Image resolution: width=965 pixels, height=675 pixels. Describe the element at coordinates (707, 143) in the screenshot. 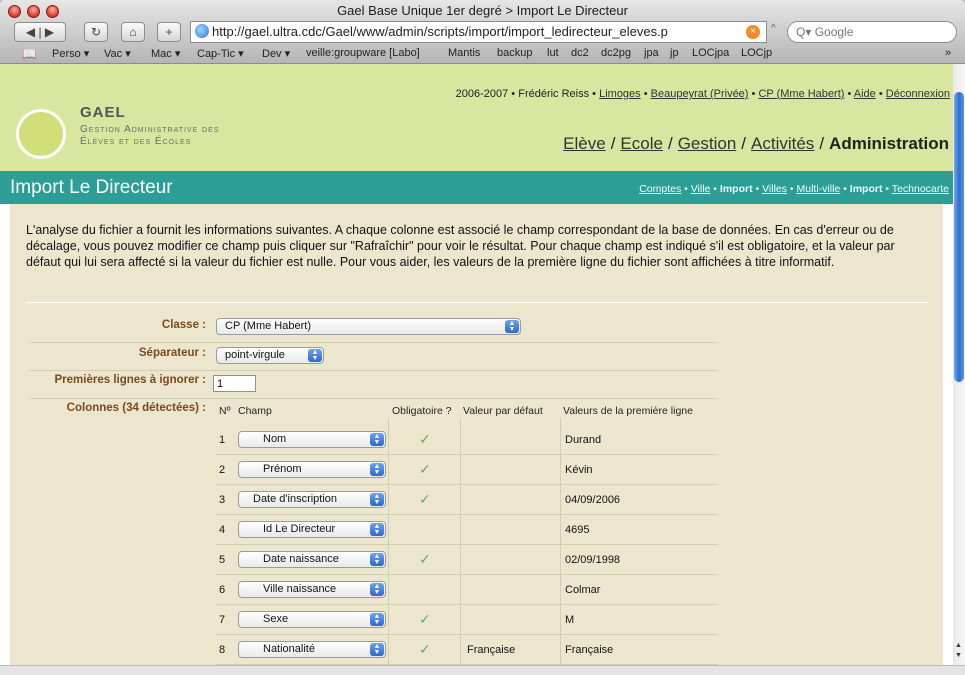

I see `nav-gestion: Gestion` at that location.